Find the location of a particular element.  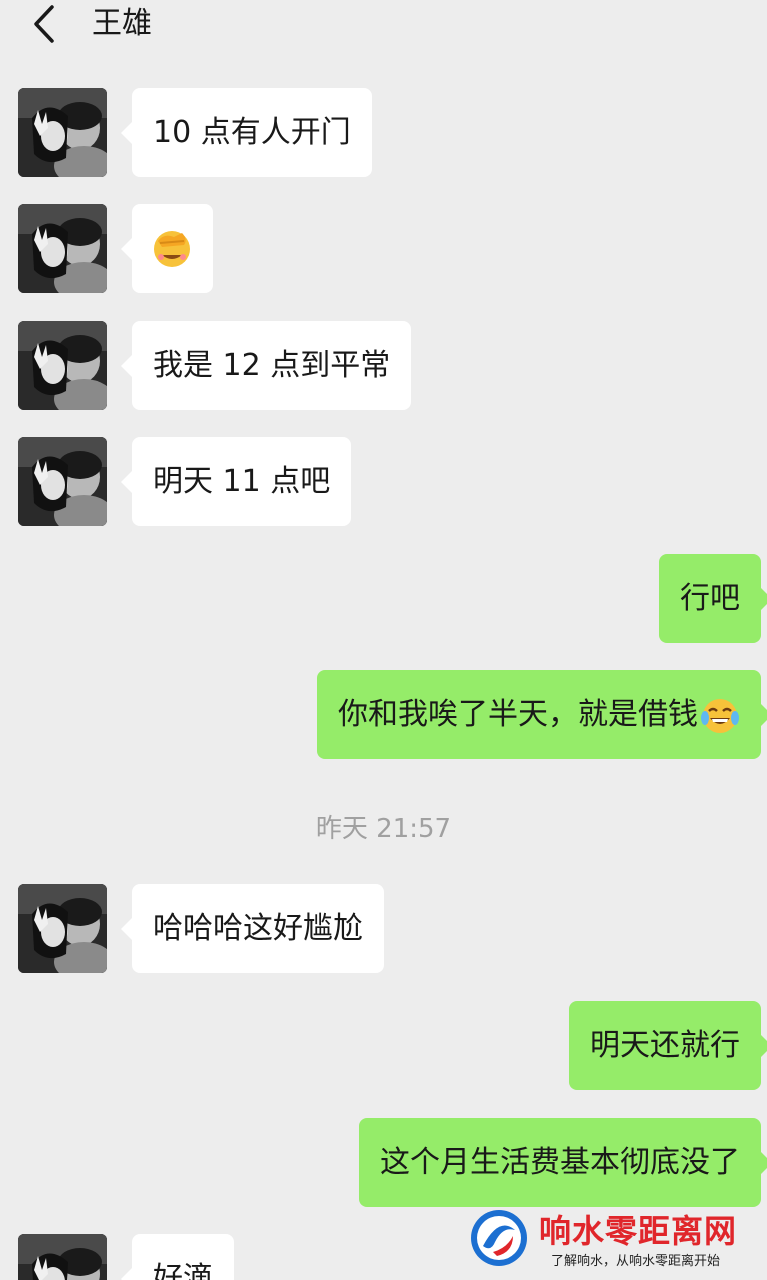

watermark-title: 响水零距离网 is located at coordinates (638, 1231).